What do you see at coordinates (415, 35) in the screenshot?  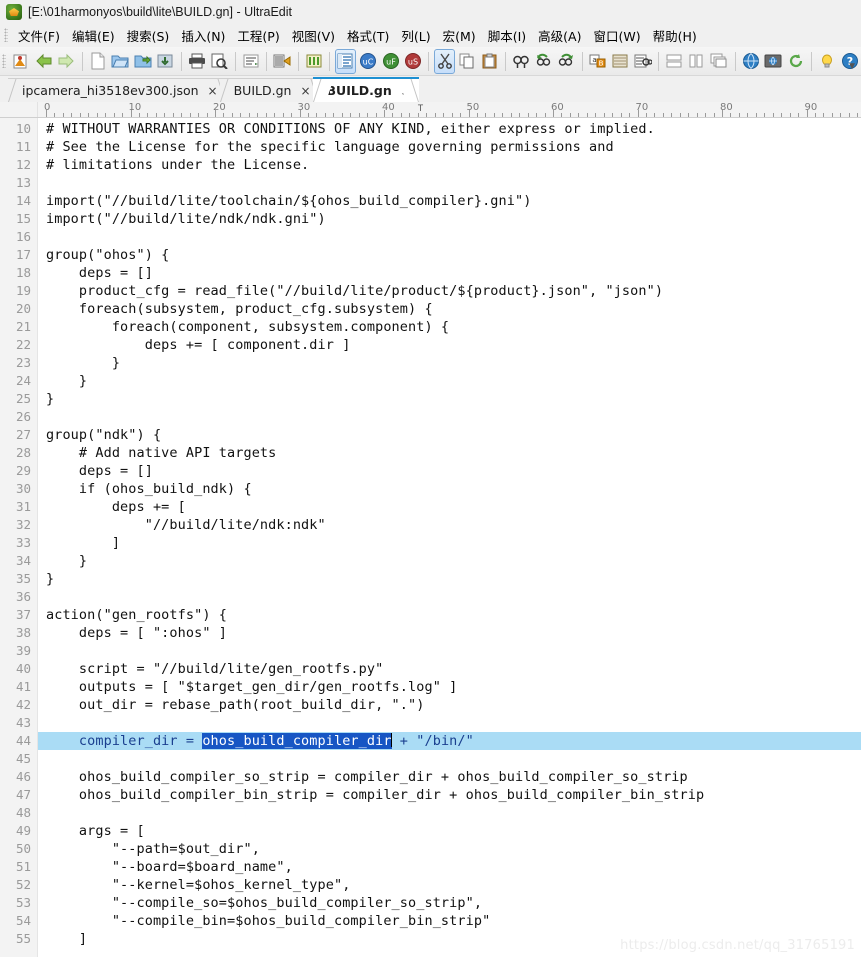 I see `menu-column: 列(L)` at bounding box center [415, 35].